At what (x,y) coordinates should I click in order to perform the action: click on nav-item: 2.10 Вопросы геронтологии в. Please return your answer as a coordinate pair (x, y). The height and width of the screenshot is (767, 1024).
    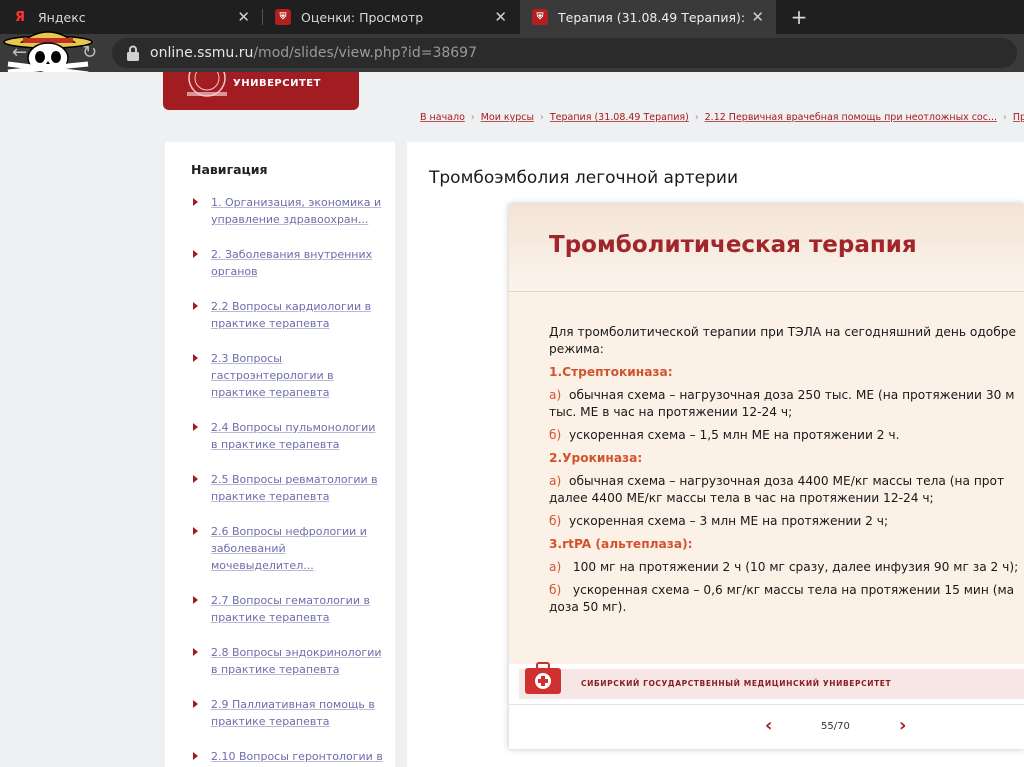
    Looking at the image, I should click on (289, 756).